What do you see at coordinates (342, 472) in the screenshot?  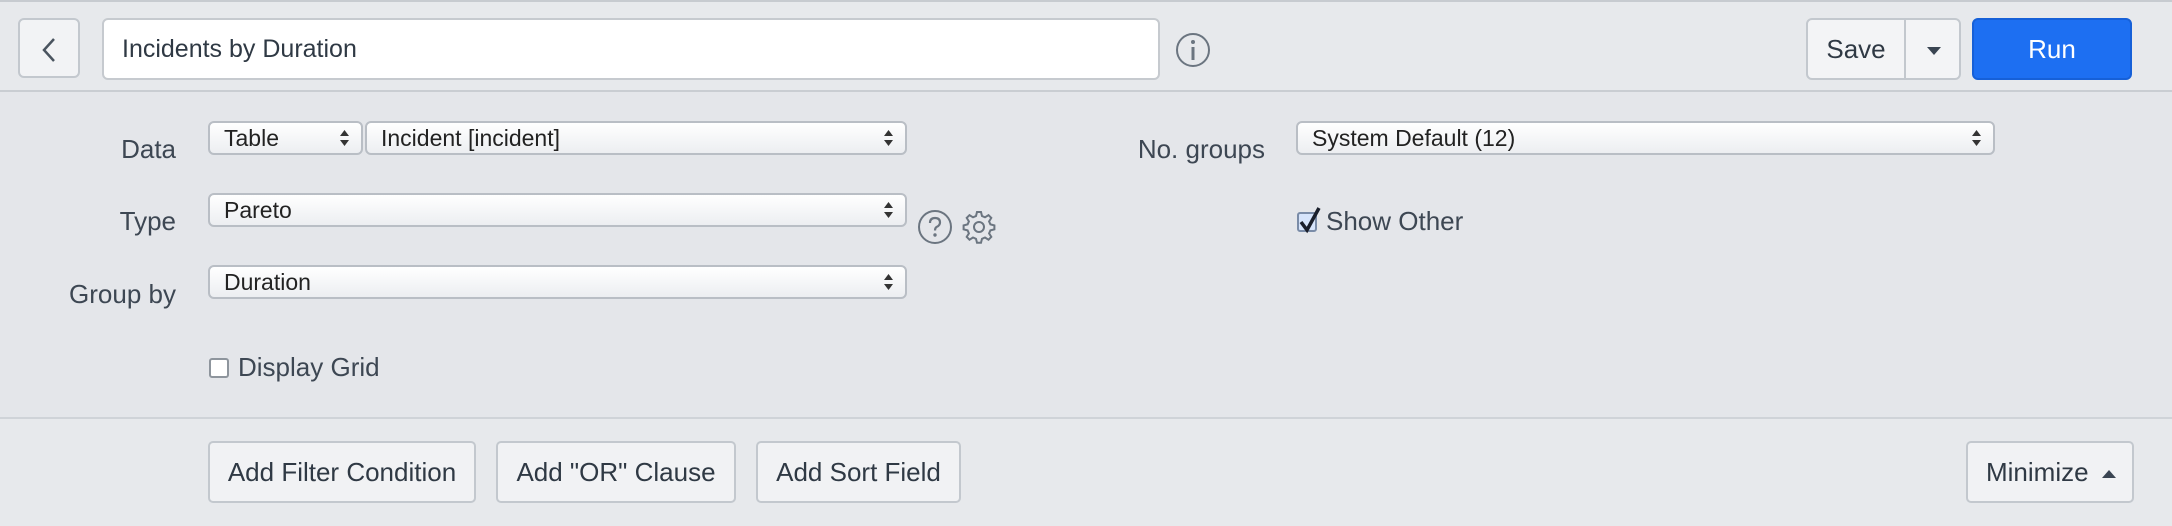 I see `add-filter-condition-button: Add Filter Condition` at bounding box center [342, 472].